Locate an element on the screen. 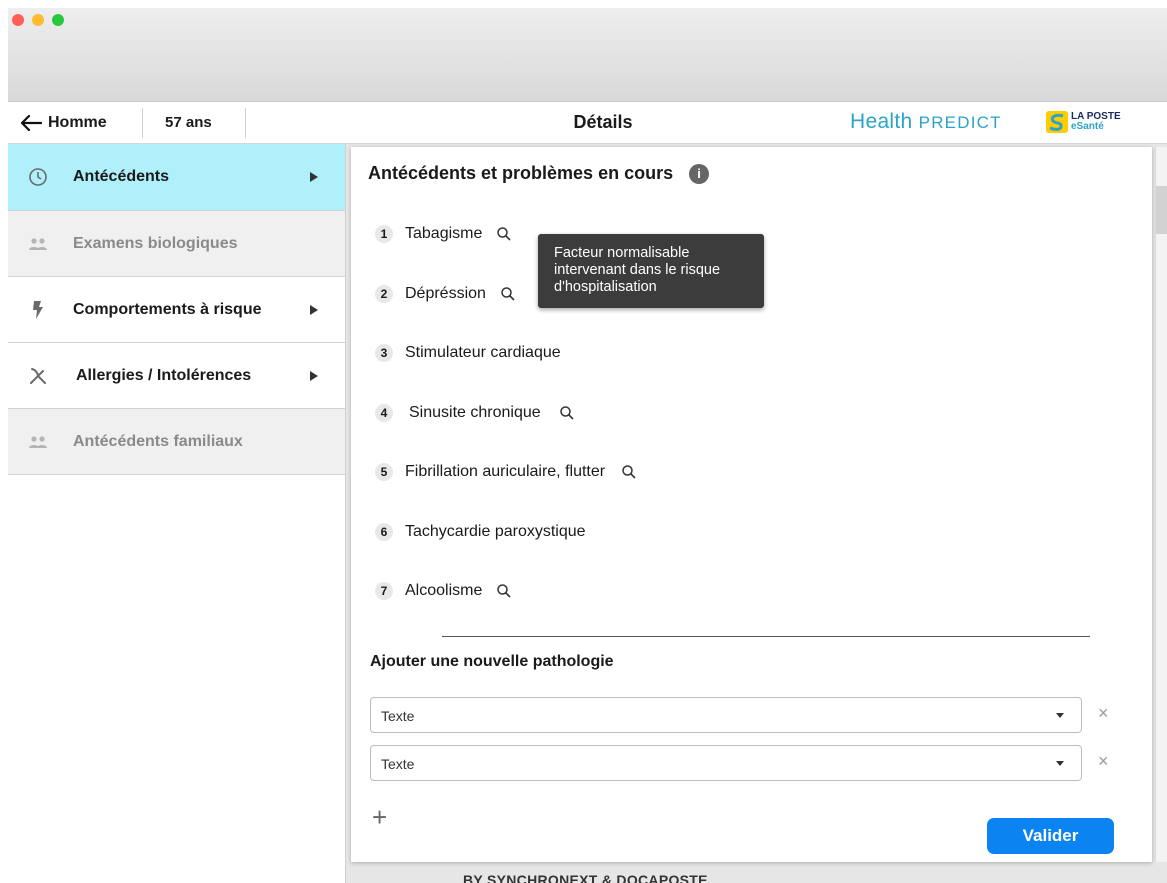 Image resolution: width=1167 pixels, height=883 pixels. sidebar-item-comportements-a-risque: Comportements à risque is located at coordinates (176, 310).